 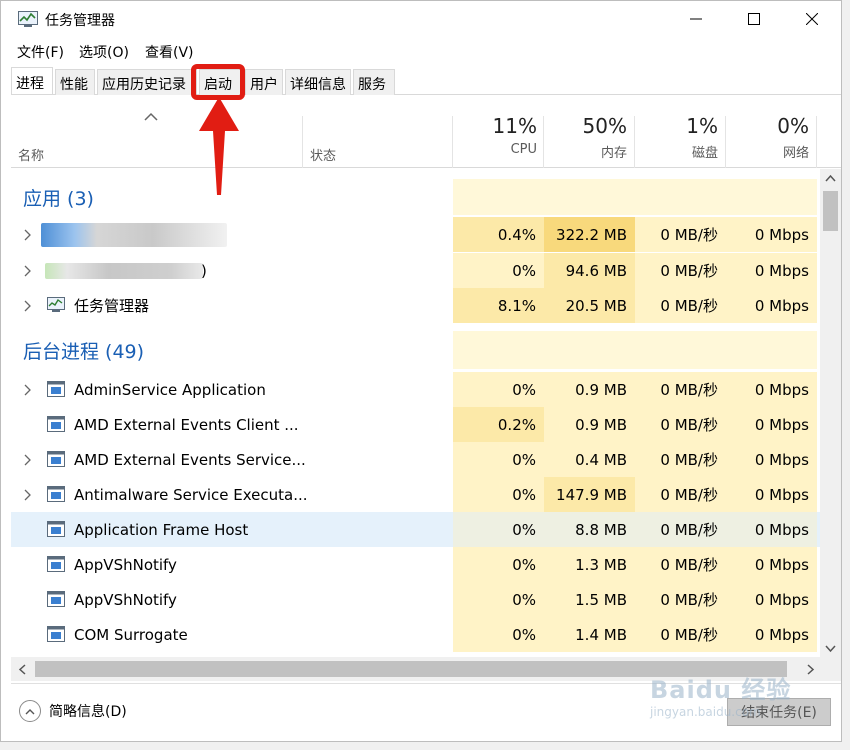 I want to click on scroll-left-arrow-icon, so click(x=22, y=669).